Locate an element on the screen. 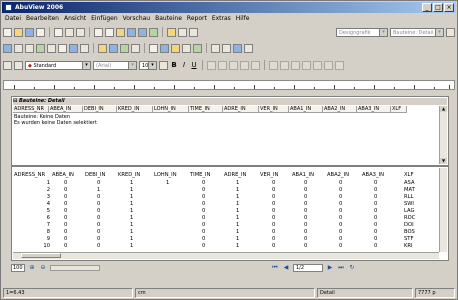 The width and height of the screenshot is (458, 300). group-icon is located at coordinates (40, 48).